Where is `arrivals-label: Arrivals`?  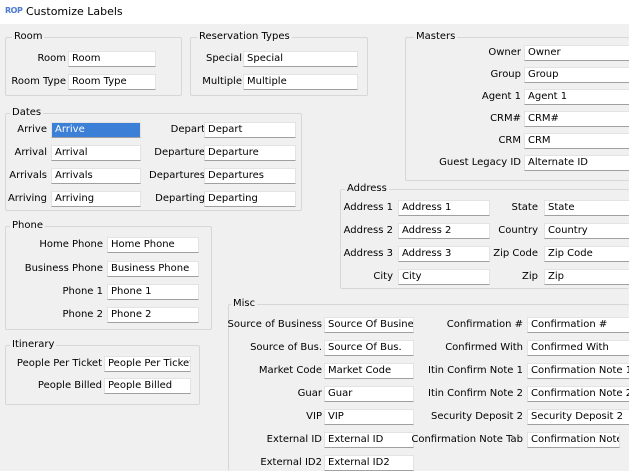 arrivals-label: Arrivals is located at coordinates (28, 175).